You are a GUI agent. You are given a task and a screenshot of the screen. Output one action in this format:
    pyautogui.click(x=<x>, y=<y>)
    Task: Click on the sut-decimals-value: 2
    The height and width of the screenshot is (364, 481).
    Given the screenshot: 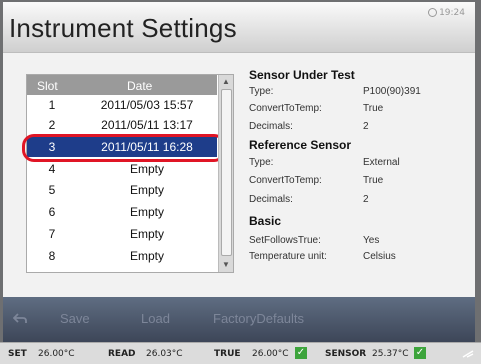 What is the action you would take?
    pyautogui.click(x=366, y=126)
    